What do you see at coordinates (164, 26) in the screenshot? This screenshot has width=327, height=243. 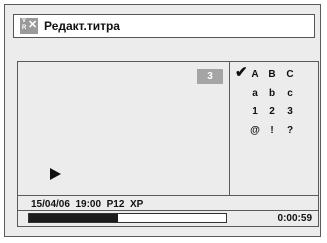 I see `title-bar: V R ✕ Редакт.титра` at bounding box center [164, 26].